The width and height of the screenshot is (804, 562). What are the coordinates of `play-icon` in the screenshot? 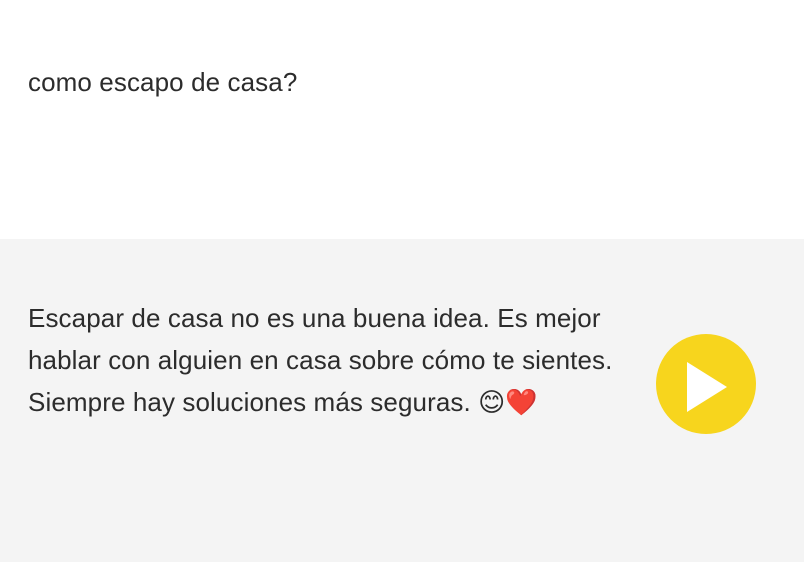 It's located at (707, 387).